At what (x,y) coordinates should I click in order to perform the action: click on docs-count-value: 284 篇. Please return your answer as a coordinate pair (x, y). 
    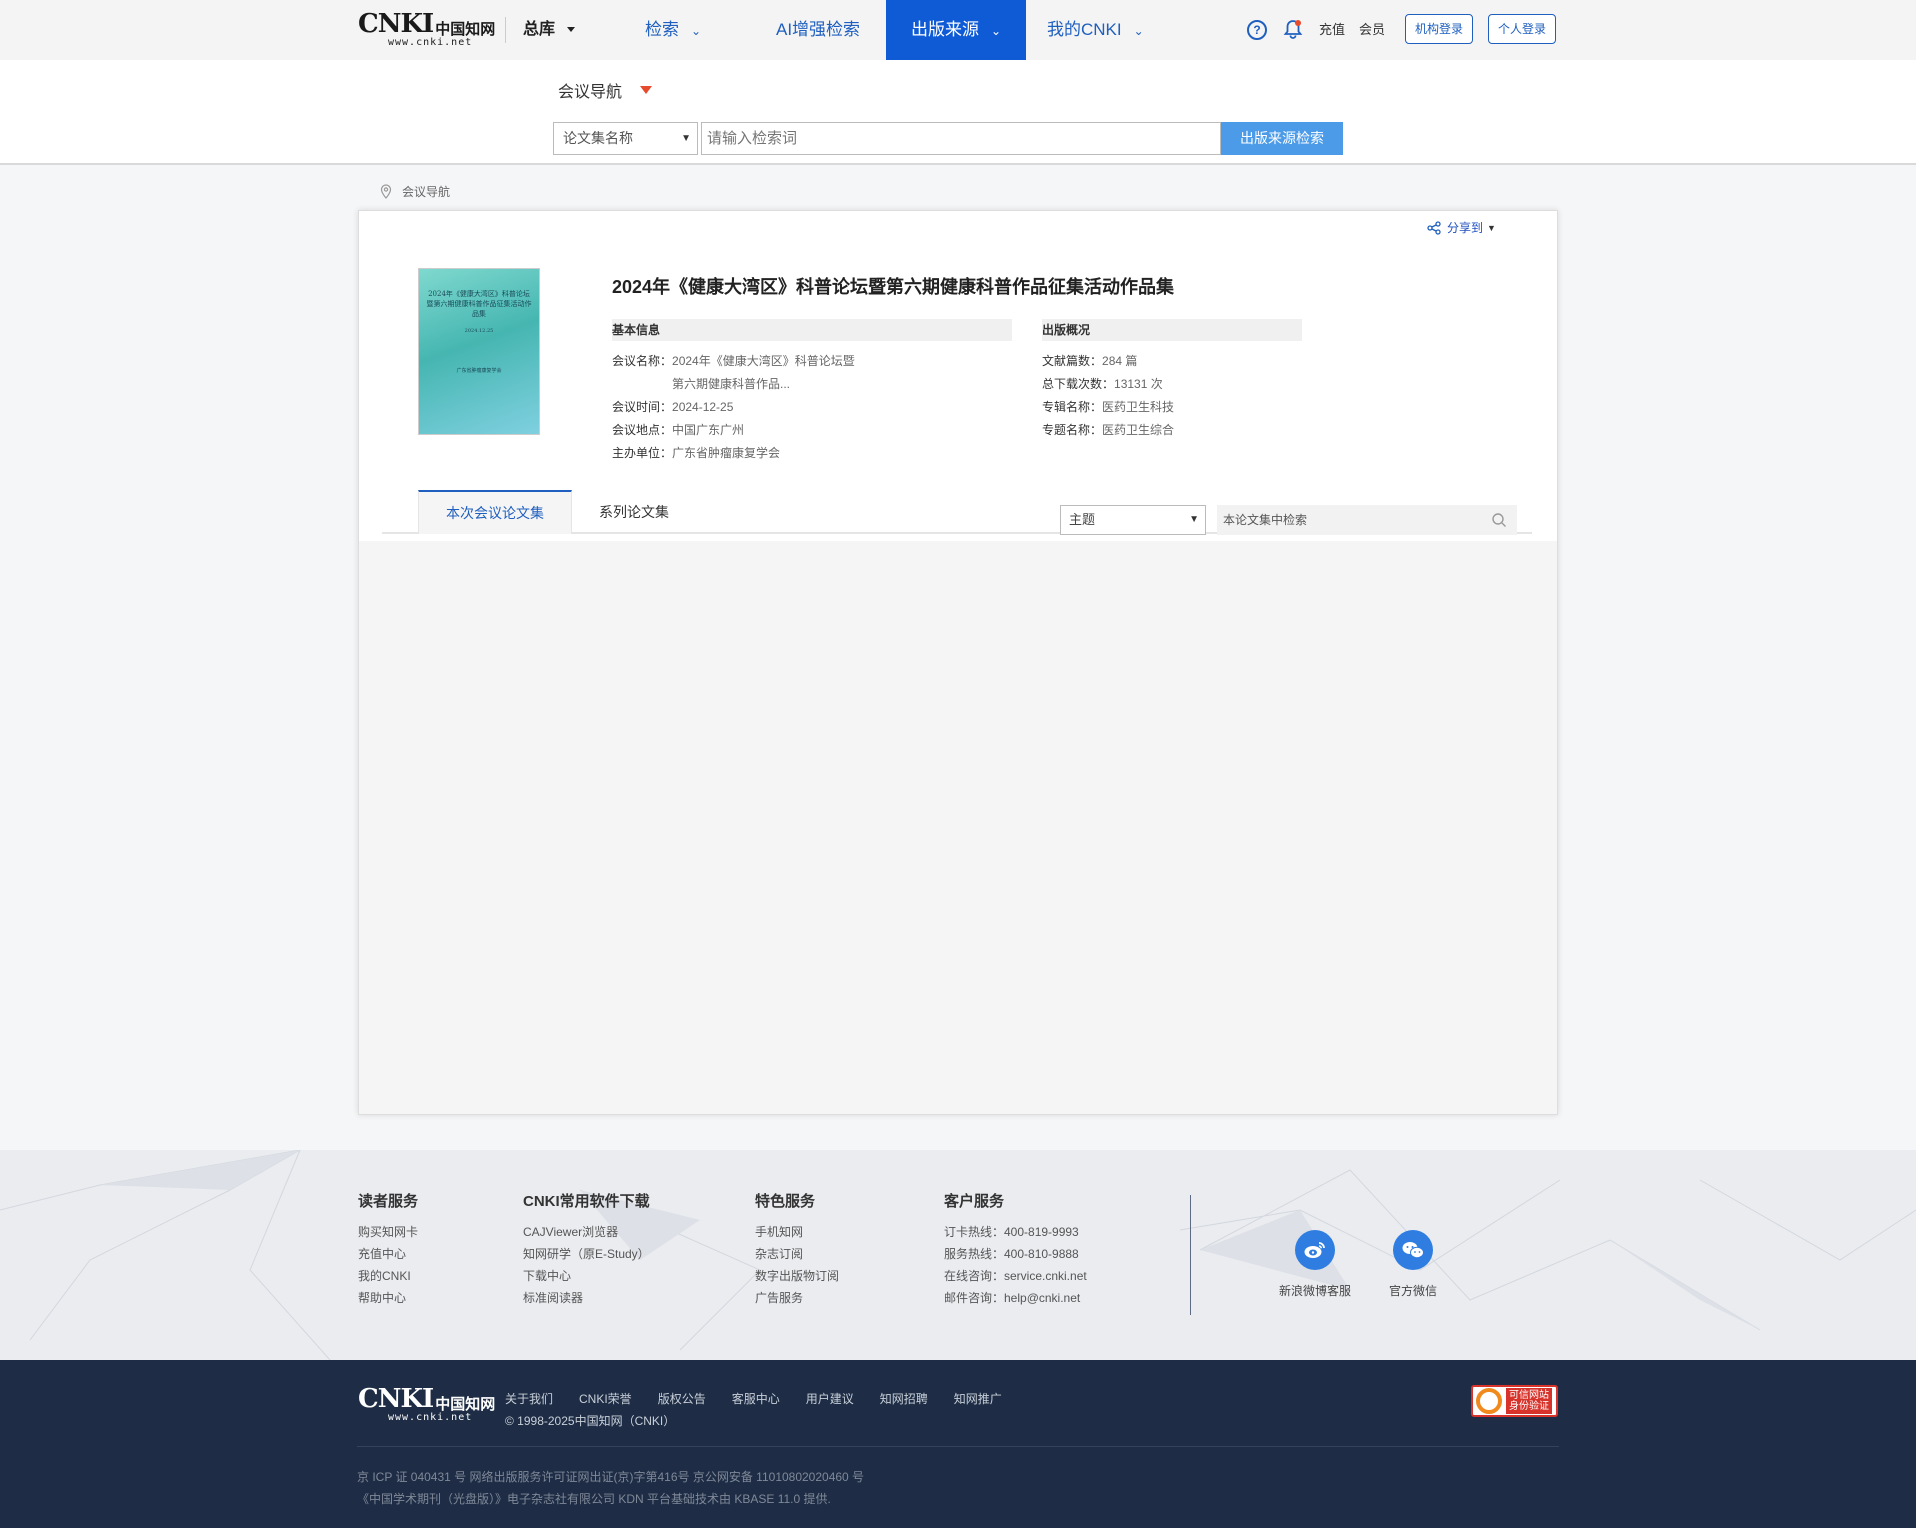
    Looking at the image, I should click on (1120, 361).